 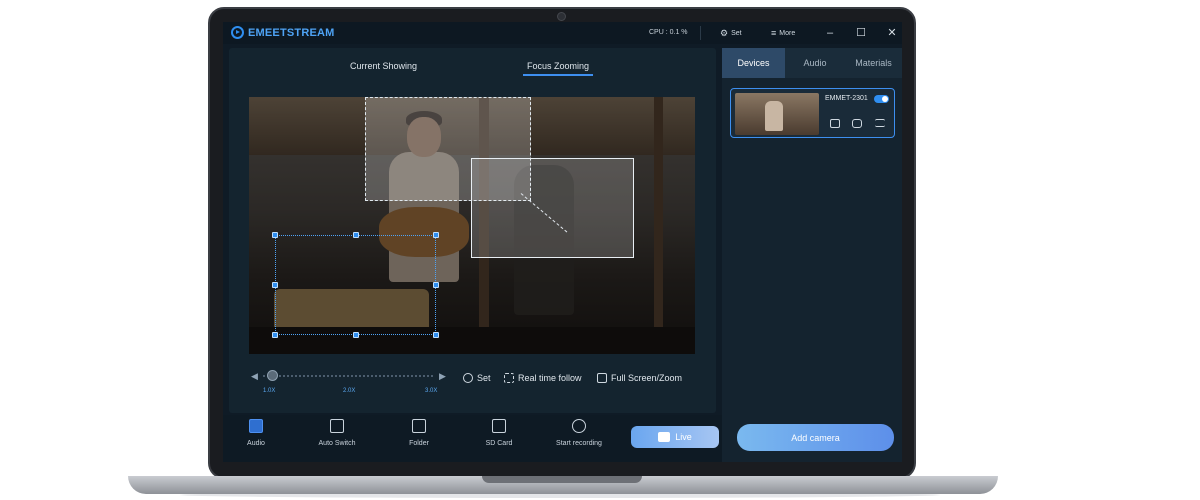 What do you see at coordinates (254, 376) in the screenshot?
I see `zoom-decrease-icon: ◀` at bounding box center [254, 376].